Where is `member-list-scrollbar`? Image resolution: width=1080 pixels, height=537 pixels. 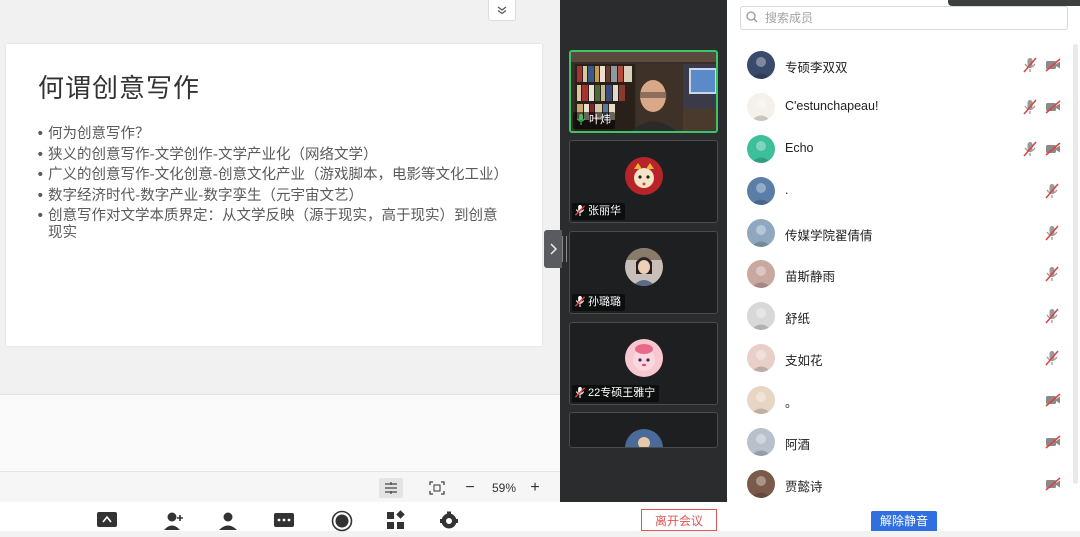 member-list-scrollbar is located at coordinates (1075, 264).